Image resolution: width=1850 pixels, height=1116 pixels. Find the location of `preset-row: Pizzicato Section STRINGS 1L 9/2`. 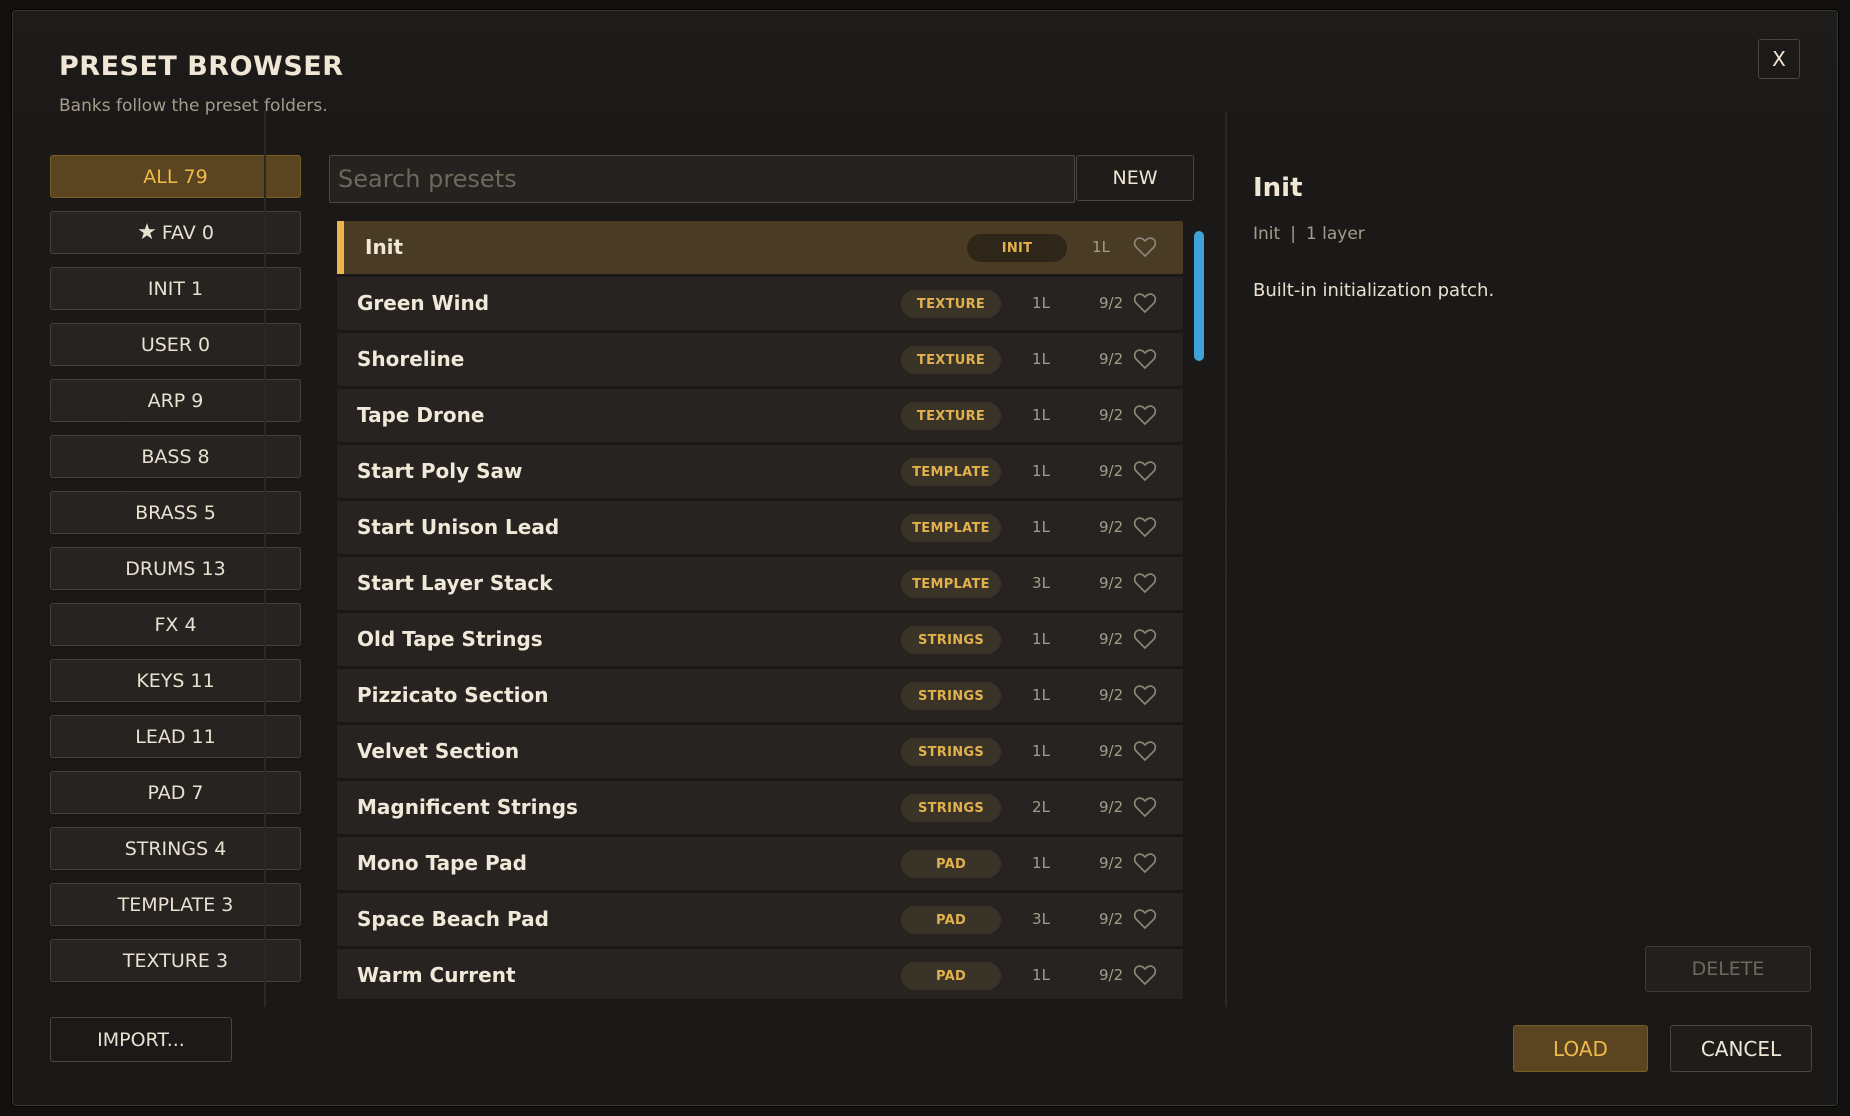

preset-row: Pizzicato Section STRINGS 1L 9/2 is located at coordinates (760, 695).